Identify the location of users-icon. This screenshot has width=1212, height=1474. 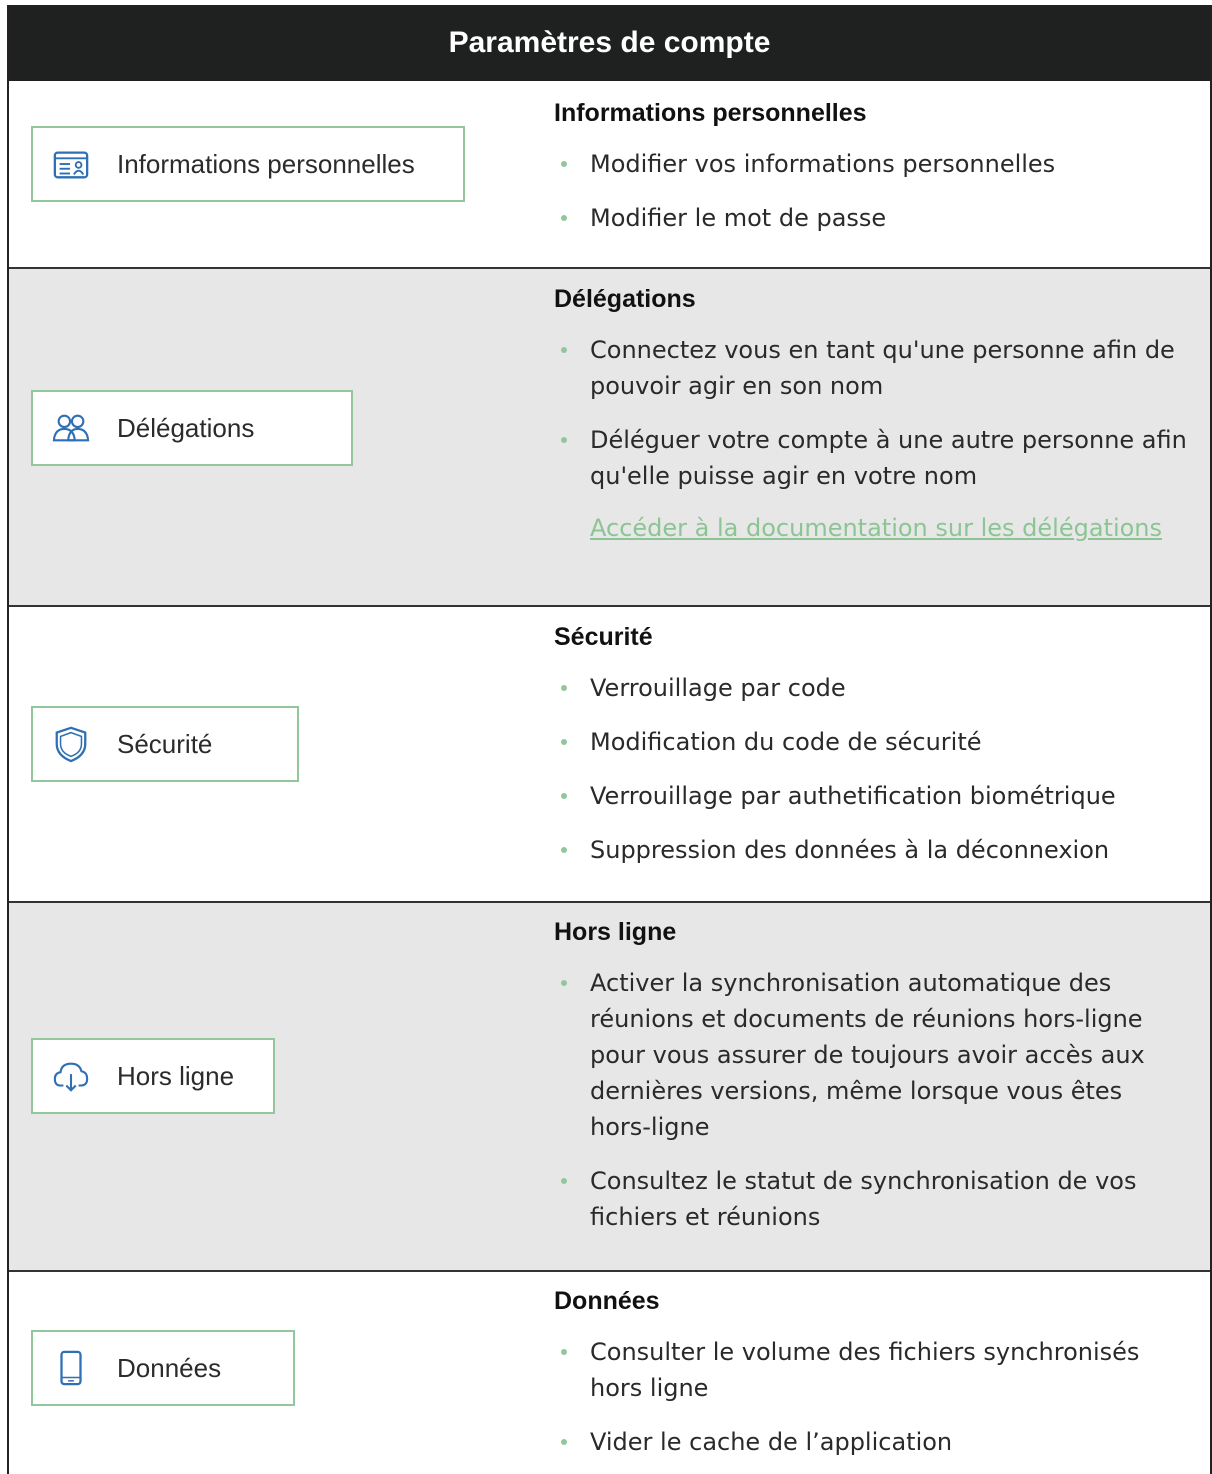
(71, 428).